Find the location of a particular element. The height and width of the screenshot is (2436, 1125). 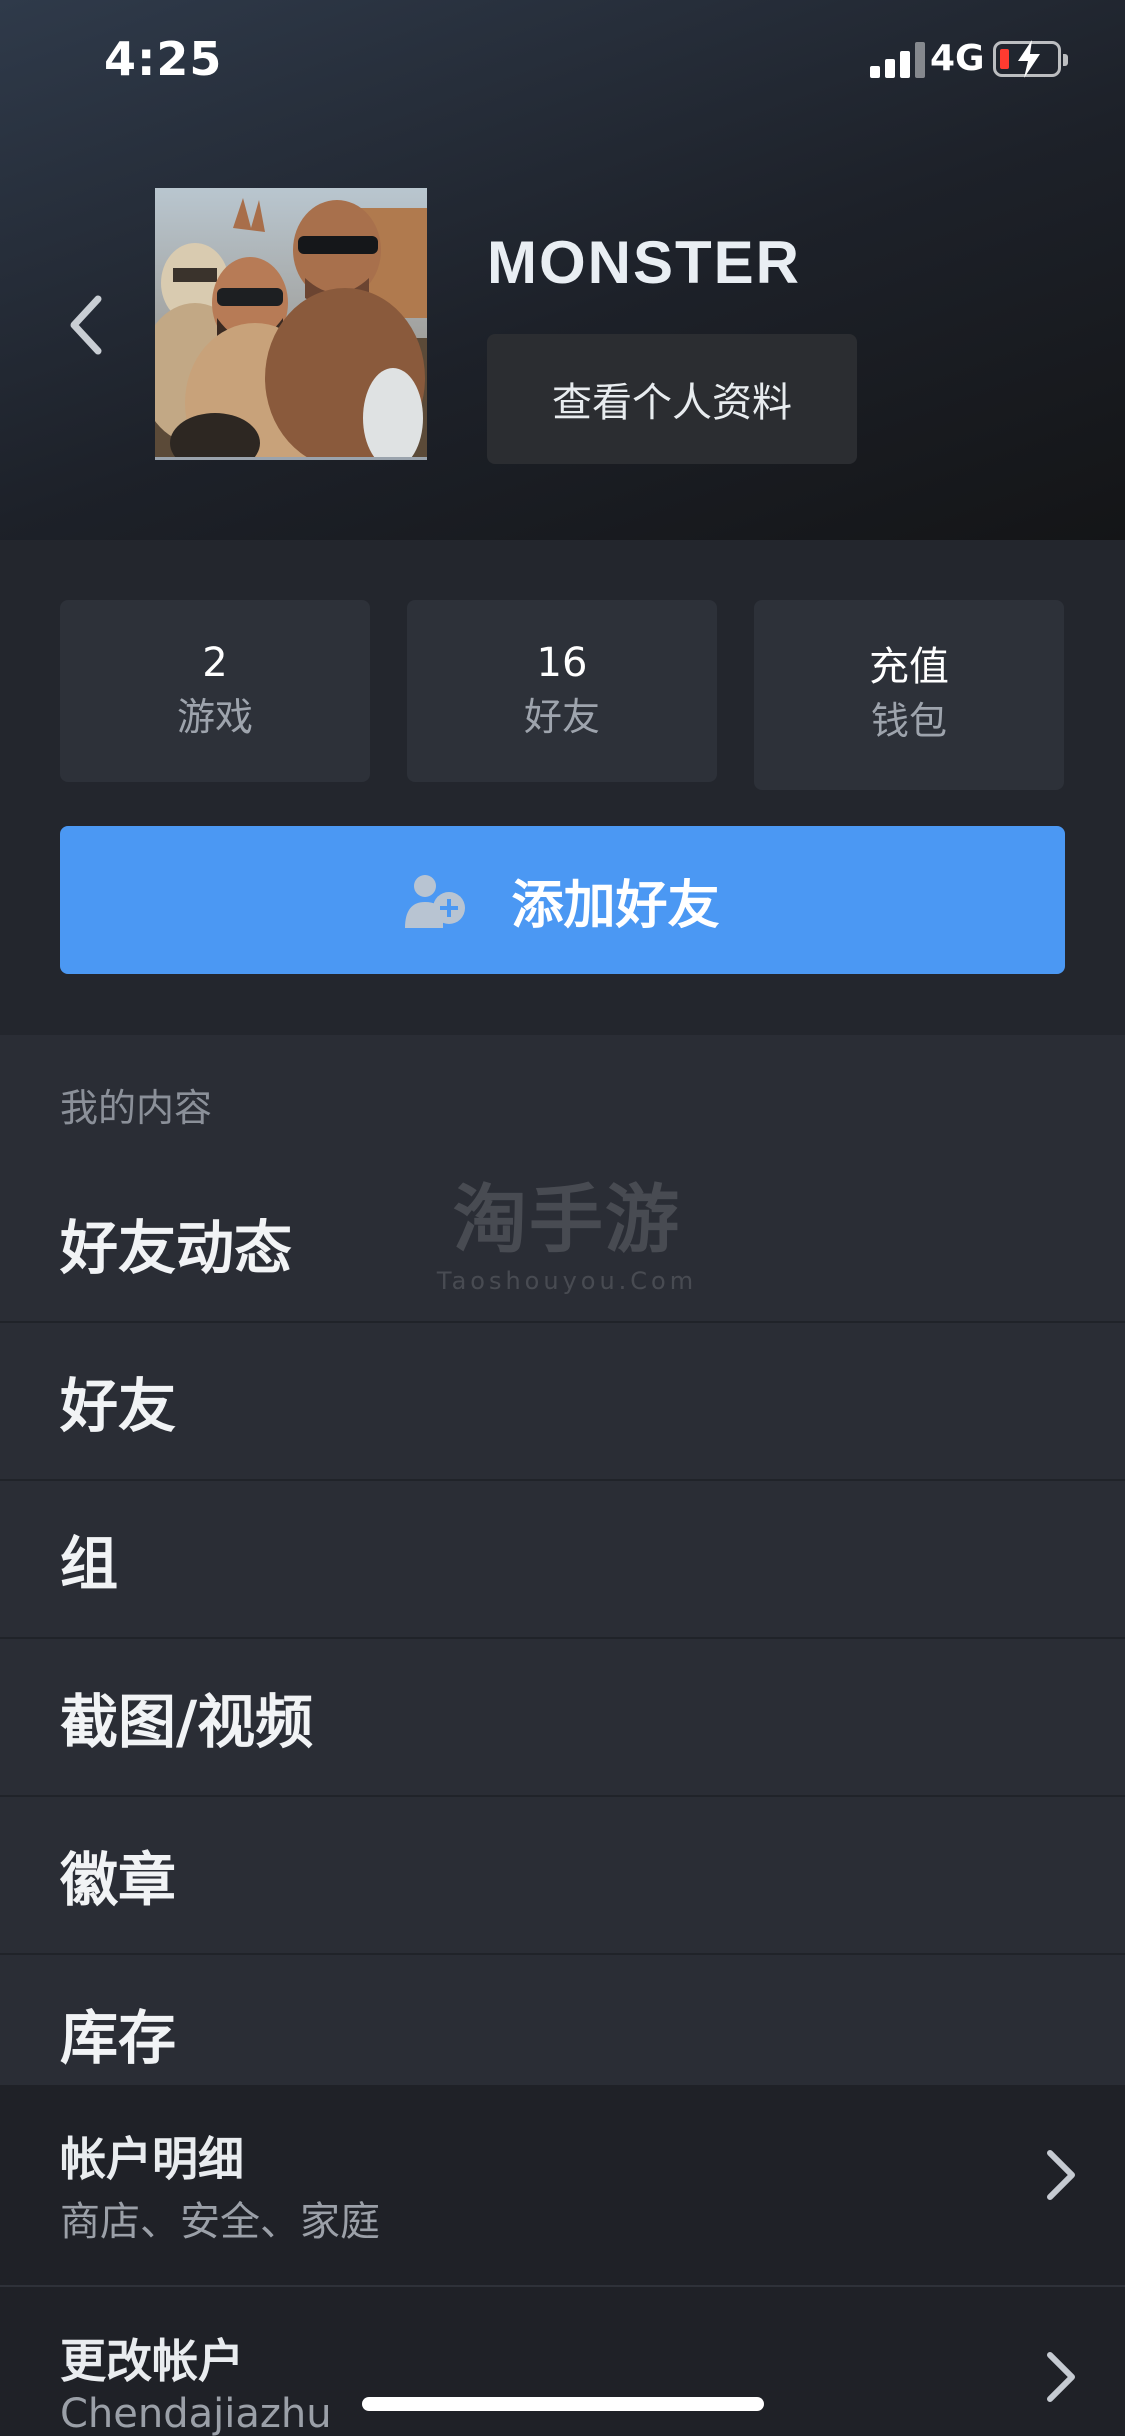

account-details-subtitle: 商店、安全、家庭 is located at coordinates (220, 2222).